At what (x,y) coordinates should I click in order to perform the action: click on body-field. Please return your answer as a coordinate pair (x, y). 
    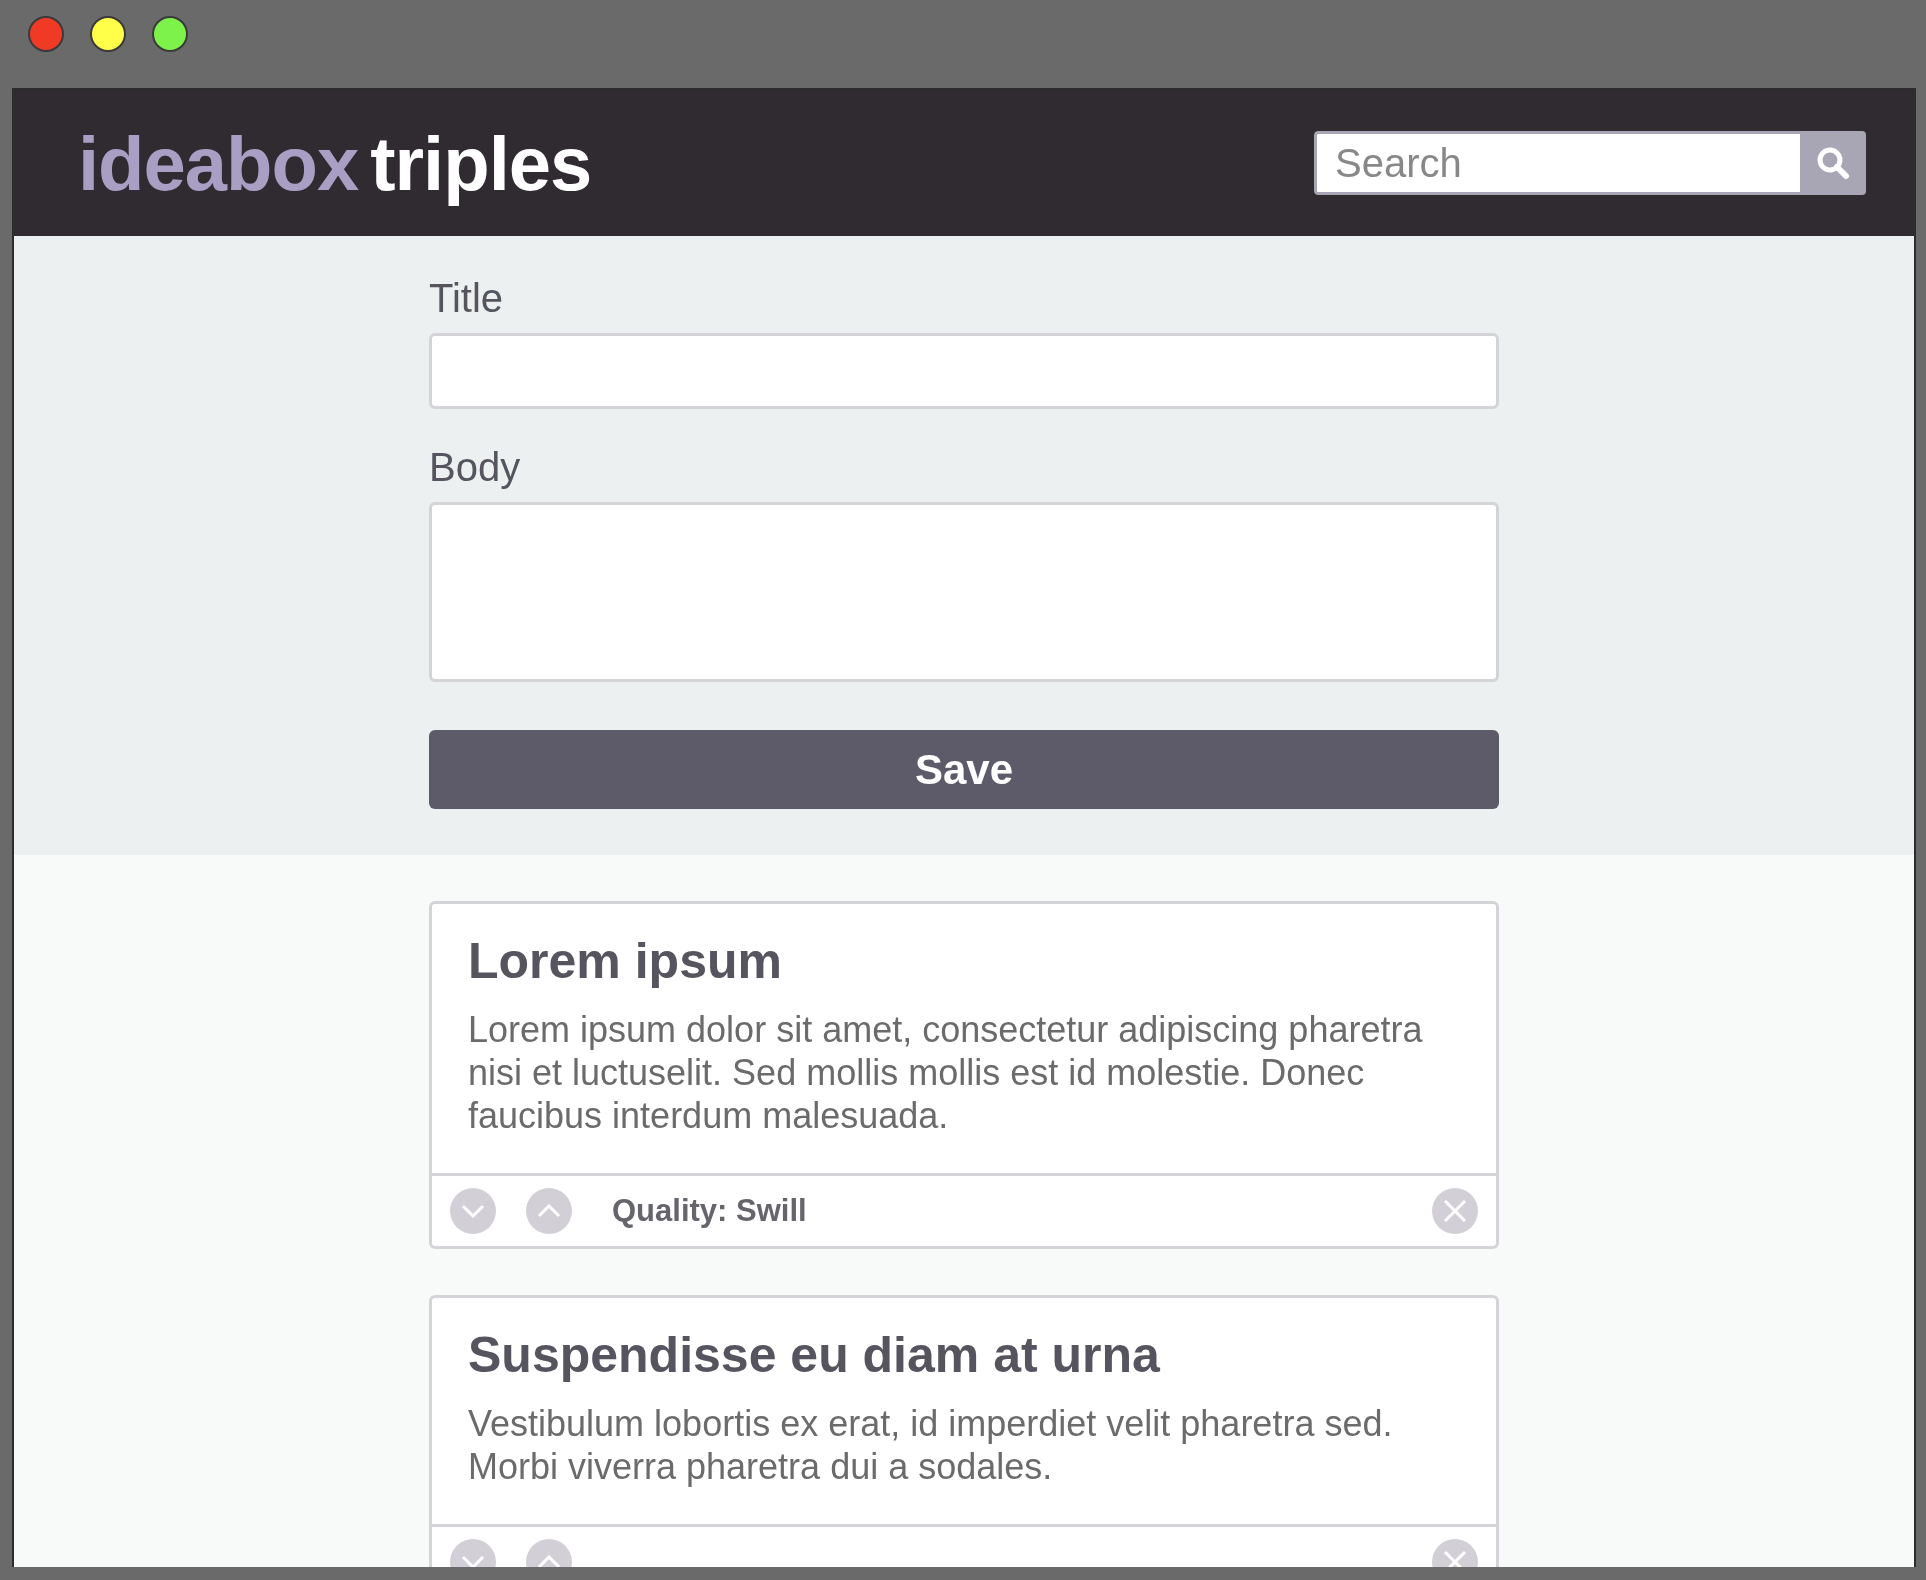
    Looking at the image, I should click on (964, 592).